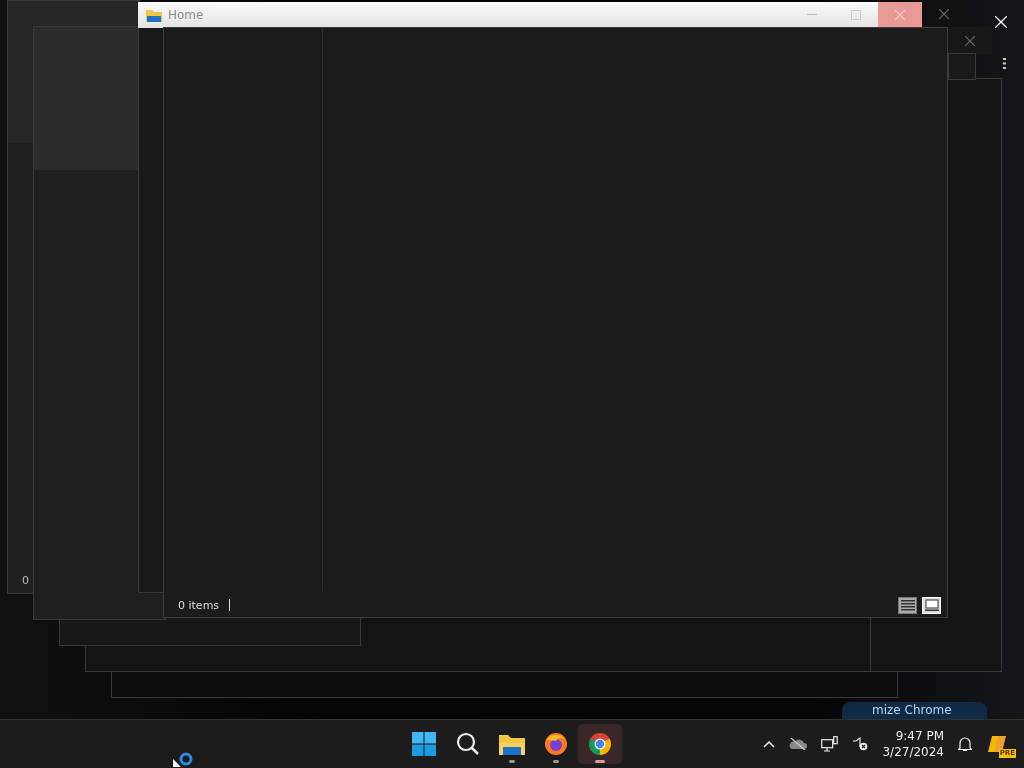 Image resolution: width=1024 pixels, height=768 pixels. Describe the element at coordinates (199, 605) in the screenshot. I see `item-count: 0 items` at that location.